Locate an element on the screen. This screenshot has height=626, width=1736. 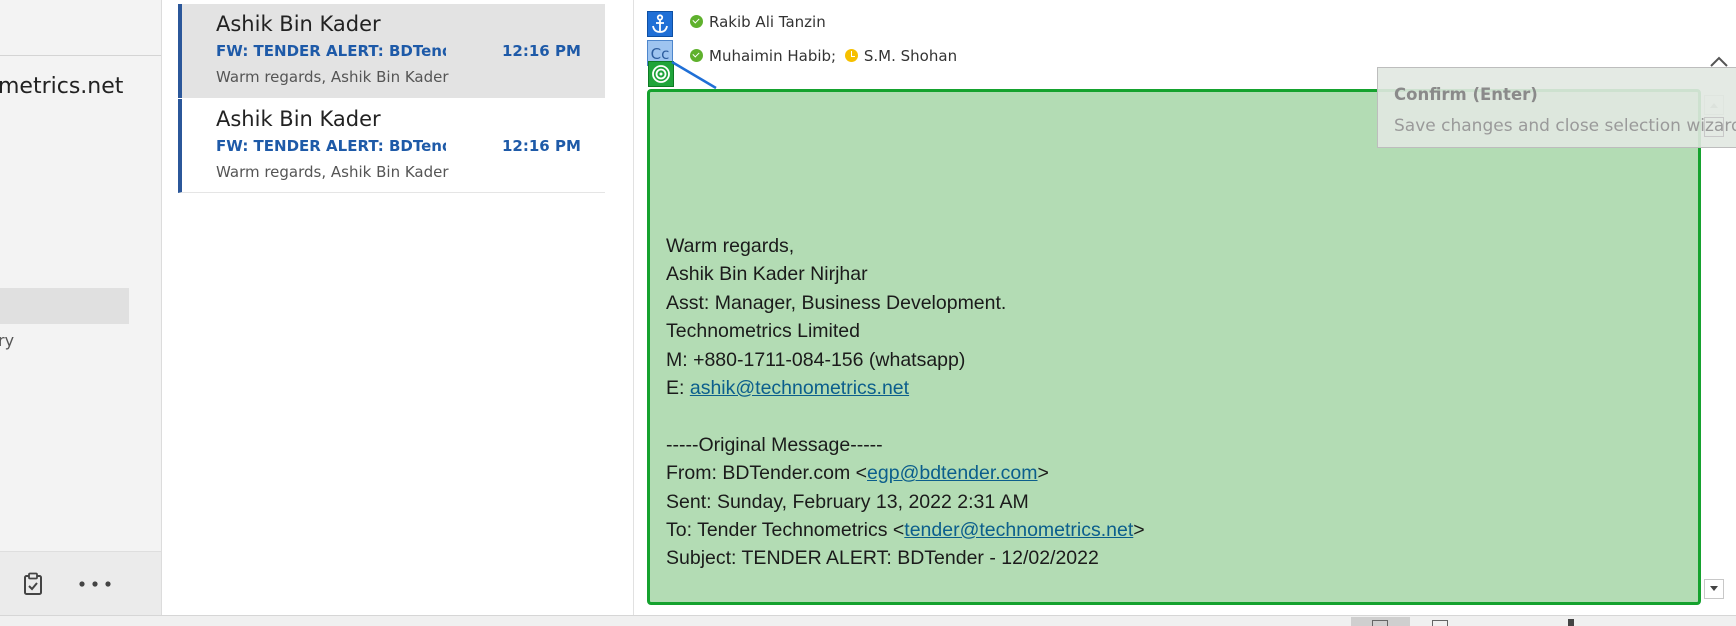
recipient-name: Muhaimin Habib; is located at coordinates (772, 56).